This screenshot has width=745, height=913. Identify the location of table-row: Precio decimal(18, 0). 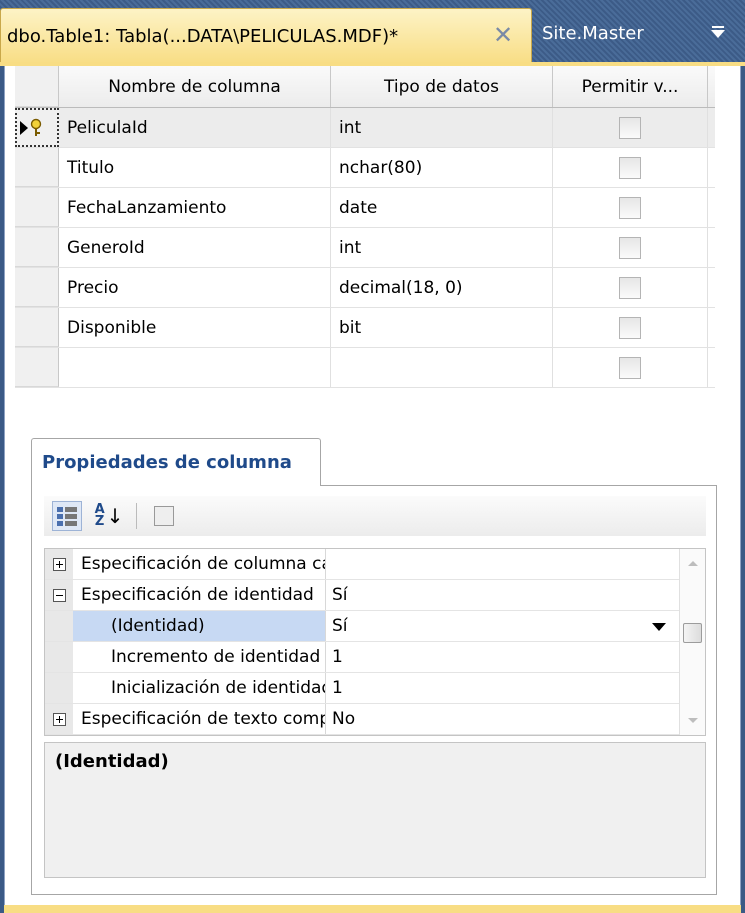
(365, 288).